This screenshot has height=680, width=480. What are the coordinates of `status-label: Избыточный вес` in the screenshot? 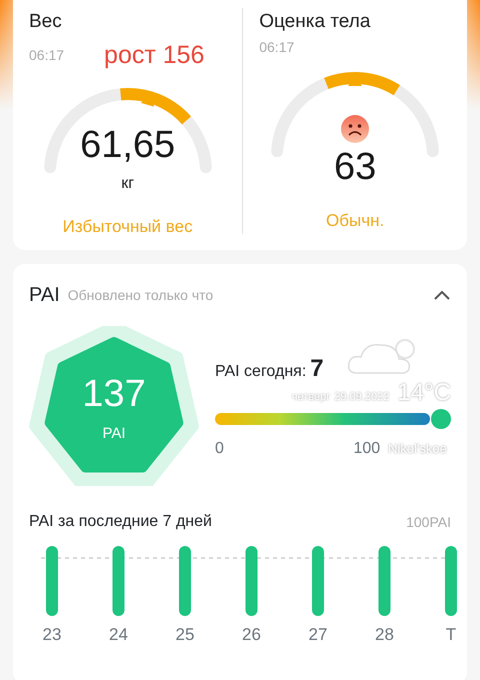 It's located at (128, 227).